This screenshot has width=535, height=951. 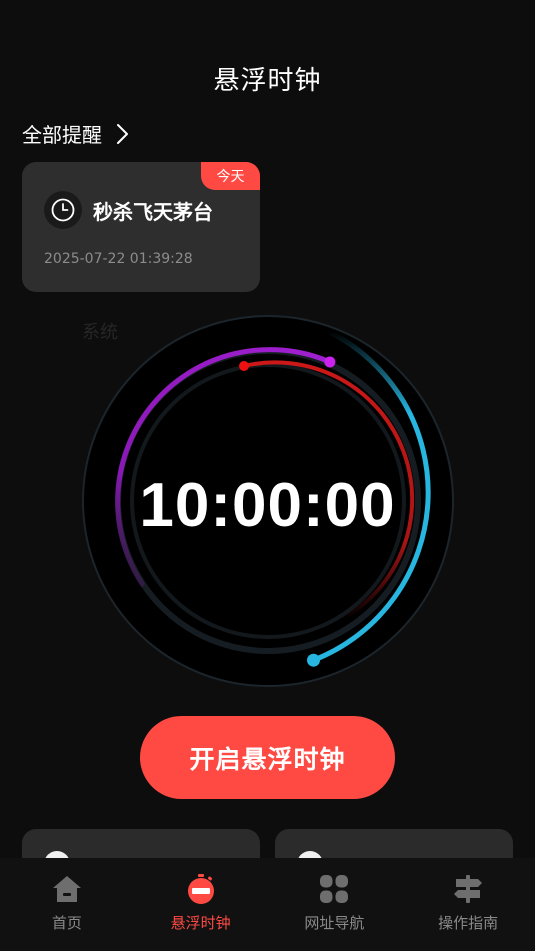 What do you see at coordinates (468, 923) in the screenshot?
I see `tab-label: 操作指南` at bounding box center [468, 923].